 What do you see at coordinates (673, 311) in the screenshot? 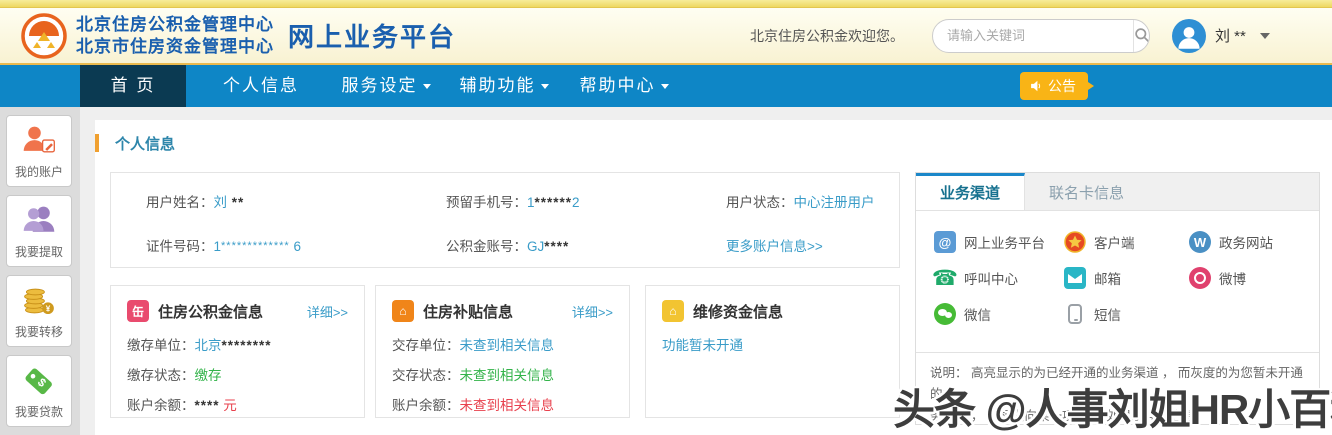
I see `repair-fund-icon: ⌂` at bounding box center [673, 311].